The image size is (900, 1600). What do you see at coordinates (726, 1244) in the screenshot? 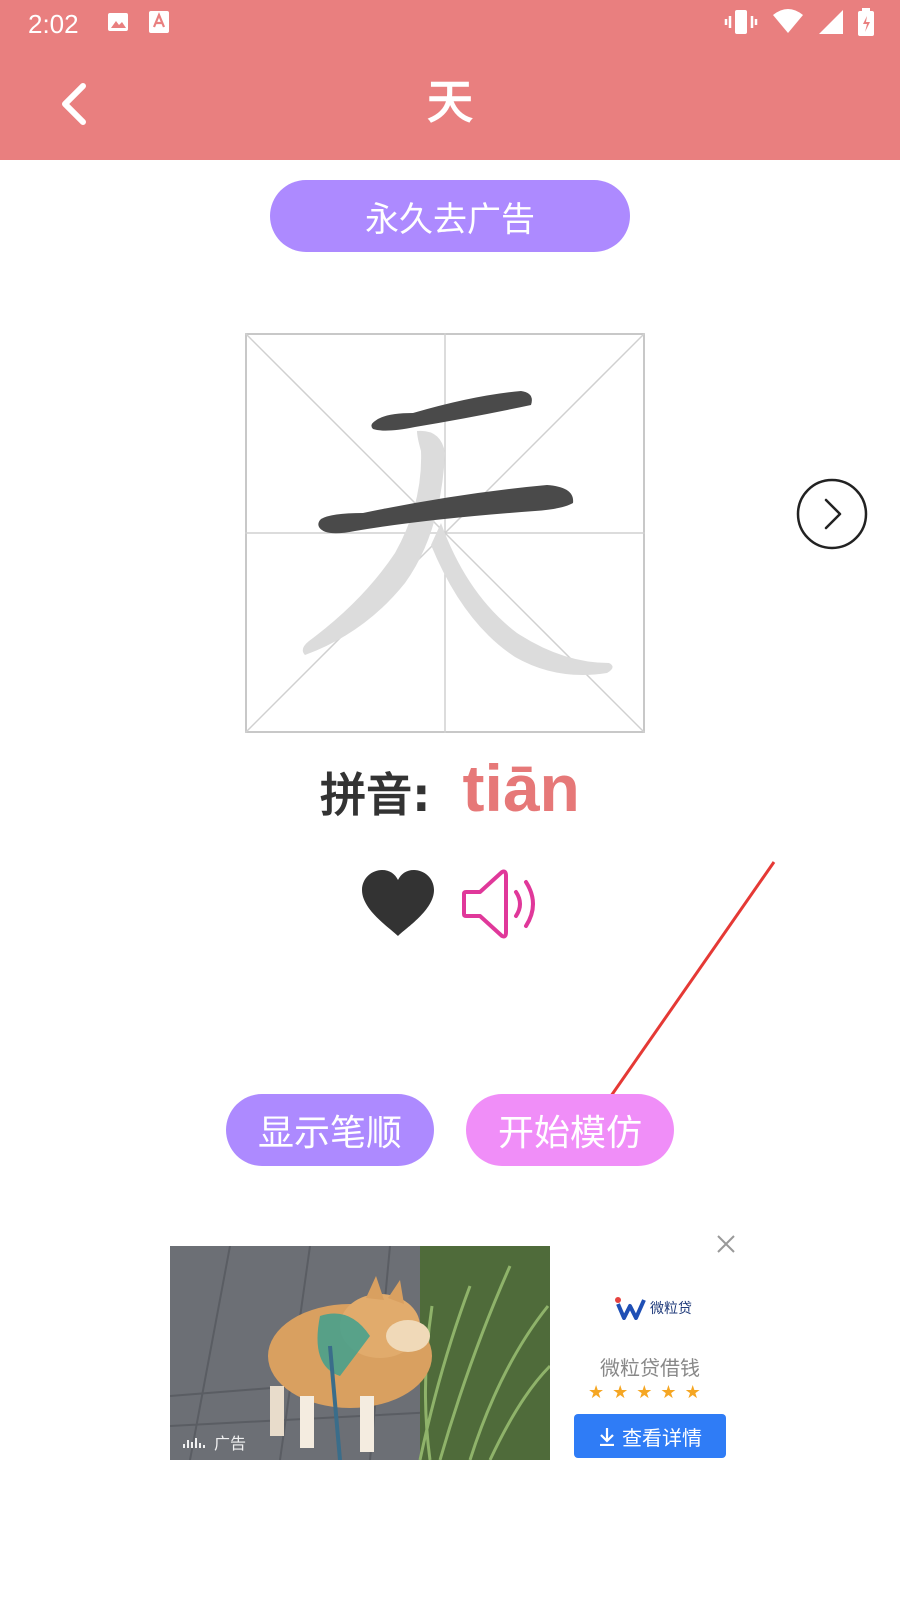
I see `close-icon` at bounding box center [726, 1244].